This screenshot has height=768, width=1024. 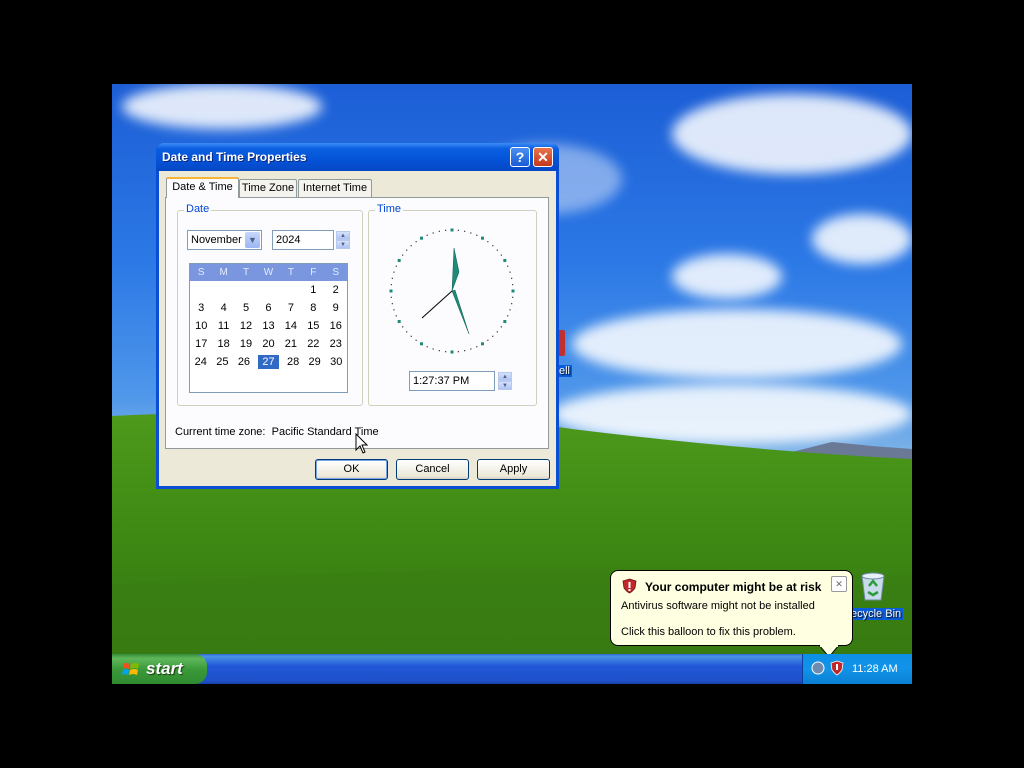 I want to click on calendar-day: 7, so click(x=291, y=308).